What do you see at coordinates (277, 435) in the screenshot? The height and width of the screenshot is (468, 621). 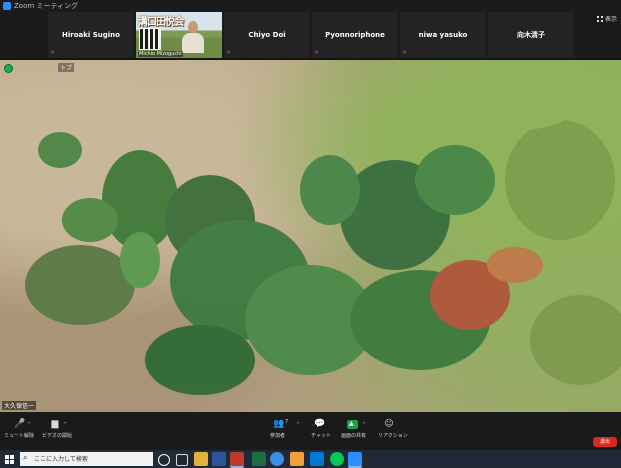 I see `participants-label: 参加者` at bounding box center [277, 435].